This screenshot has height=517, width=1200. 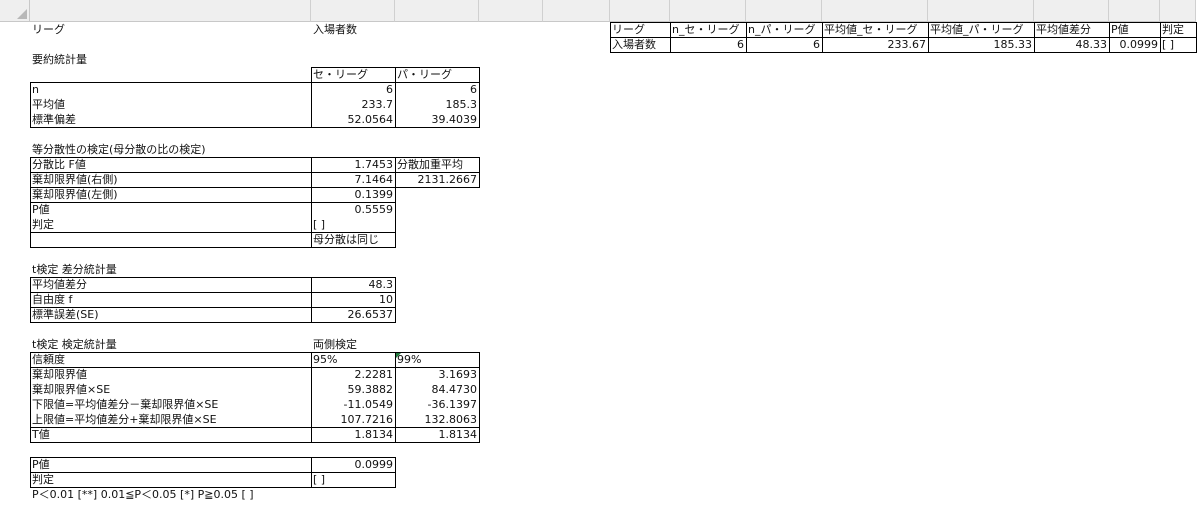 What do you see at coordinates (170, 359) in the screenshot?
I see `cell-a23: 信頼度` at bounding box center [170, 359].